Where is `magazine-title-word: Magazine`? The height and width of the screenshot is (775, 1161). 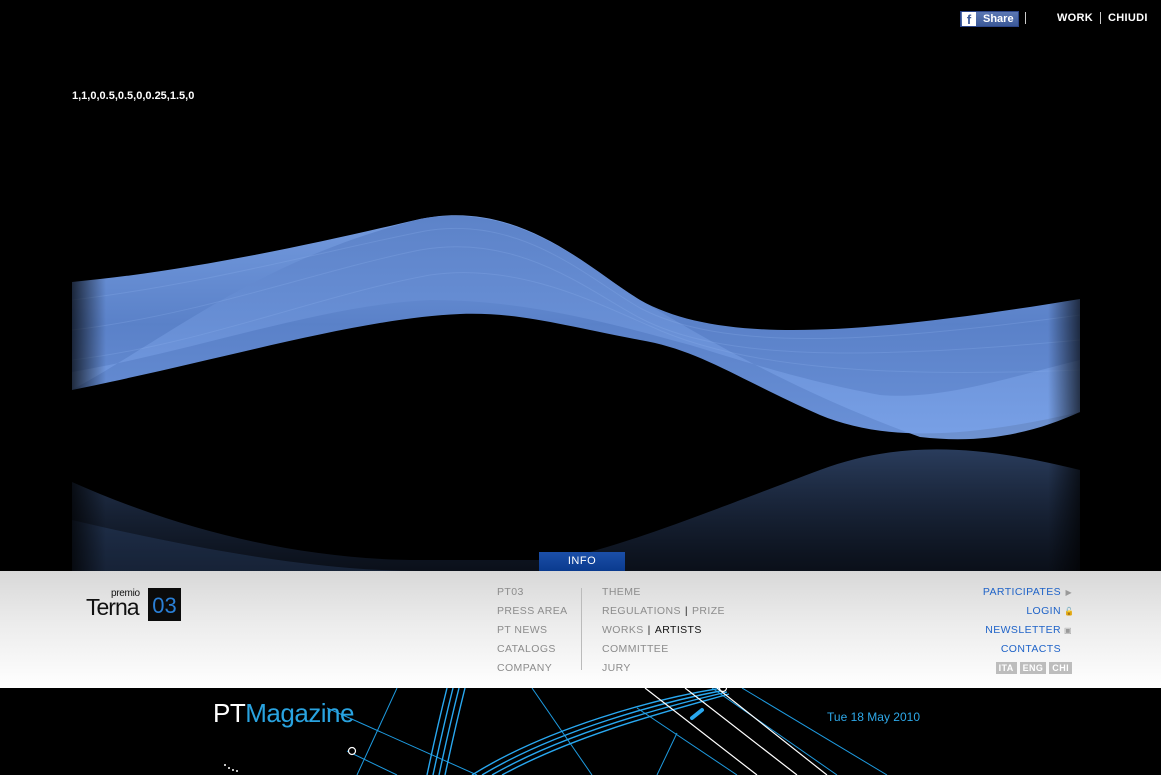
magazine-title-word: Magazine is located at coordinates (299, 713).